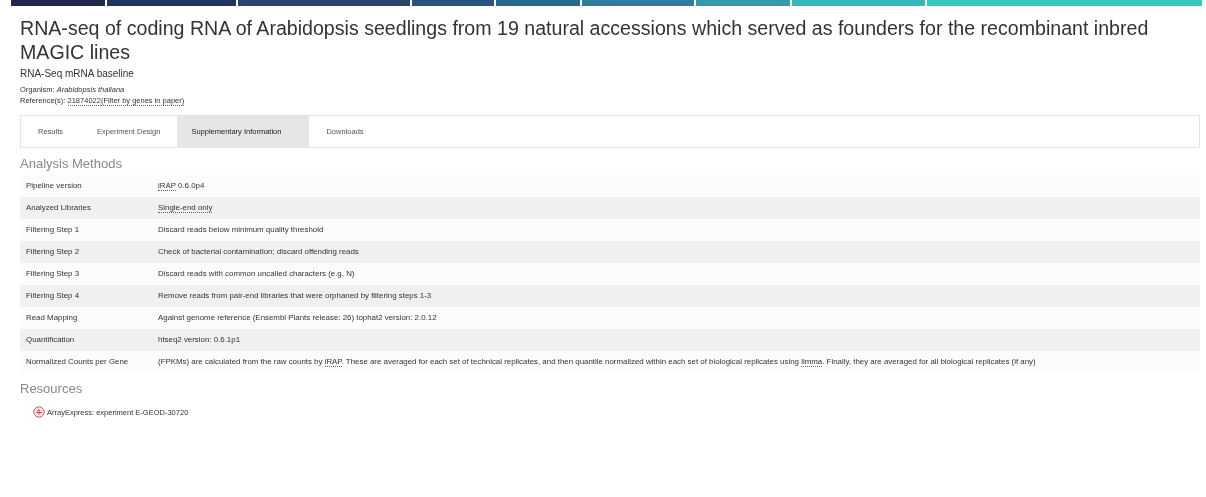 The image size is (1206, 497). I want to click on section-heading: Analysis Methods, so click(71, 163).